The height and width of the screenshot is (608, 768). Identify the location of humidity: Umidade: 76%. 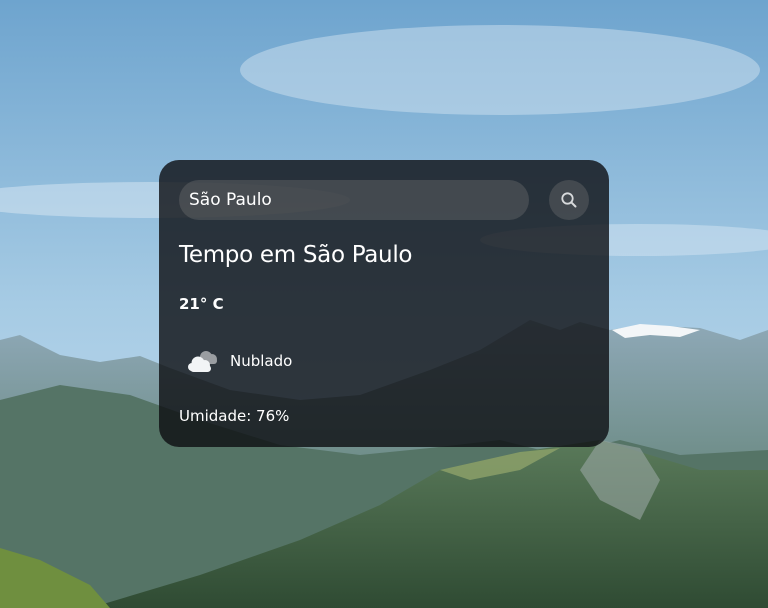
(234, 416).